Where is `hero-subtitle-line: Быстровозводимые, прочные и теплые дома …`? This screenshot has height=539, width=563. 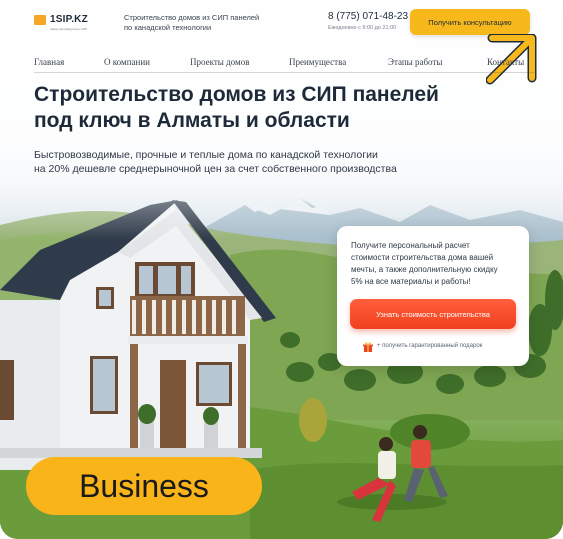
hero-subtitle-line: Быстровозводимые, прочные и теплые дома … is located at coordinates (206, 155).